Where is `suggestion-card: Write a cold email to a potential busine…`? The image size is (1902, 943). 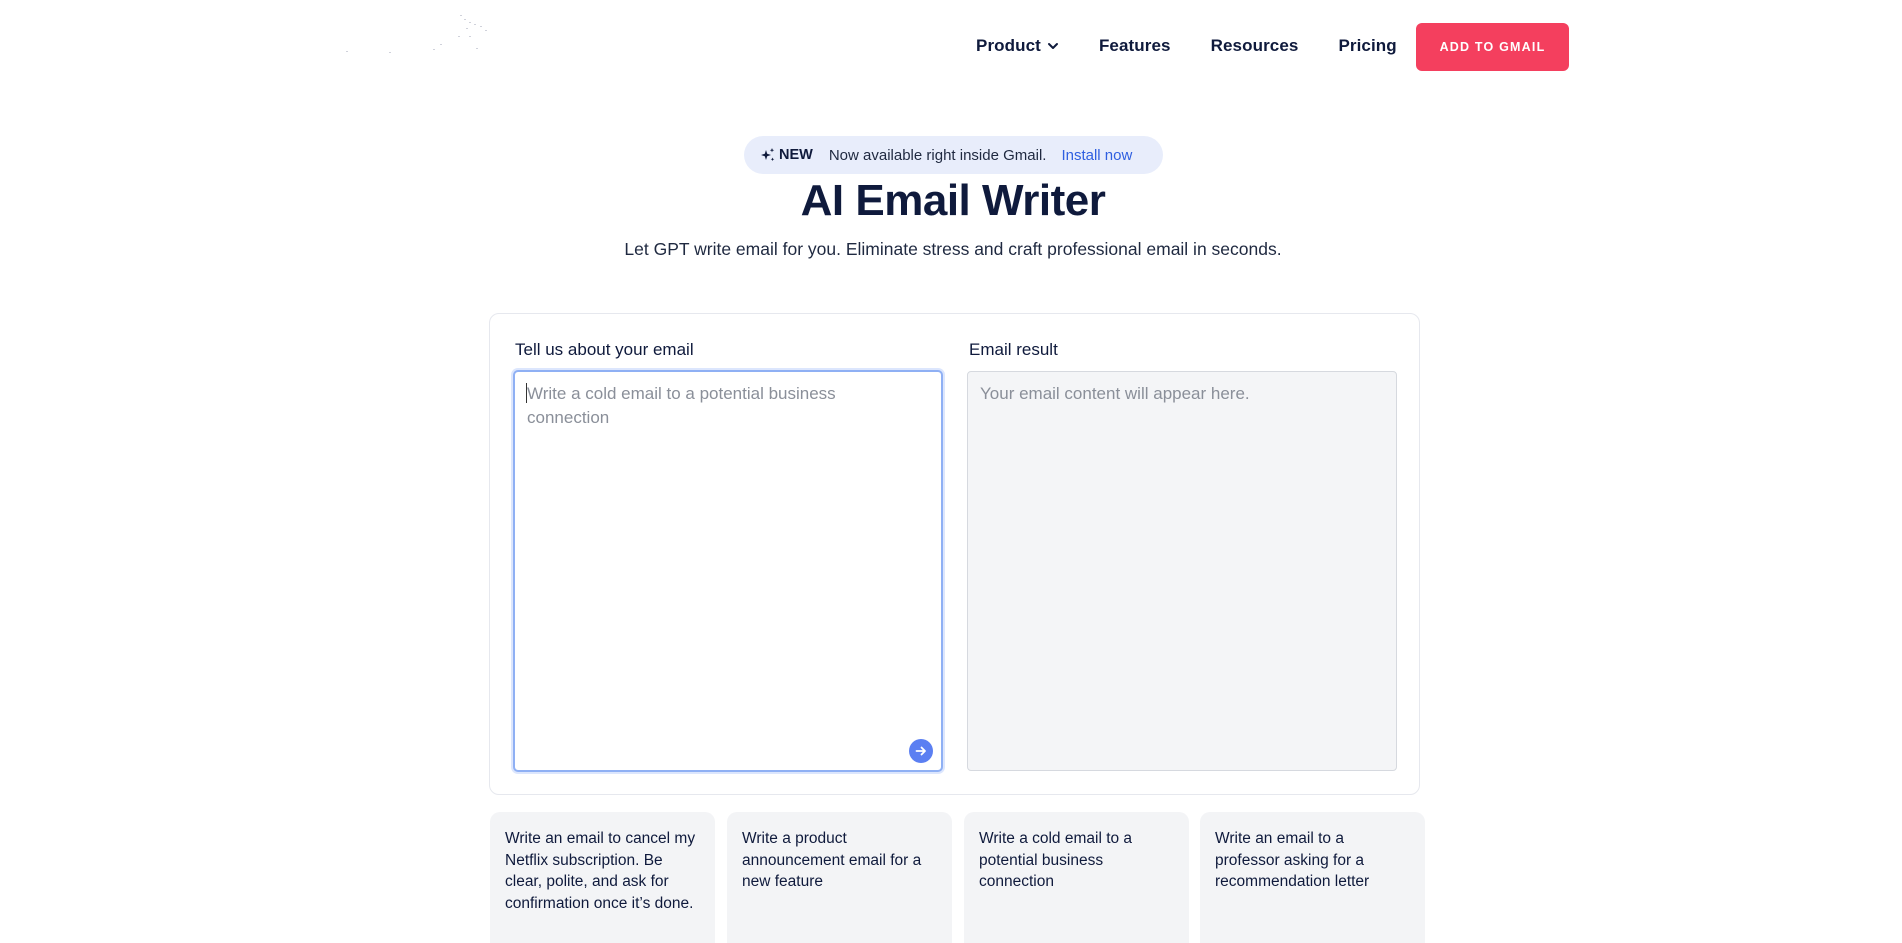
suggestion-card: Write a cold email to a potential busine… is located at coordinates (1076, 877).